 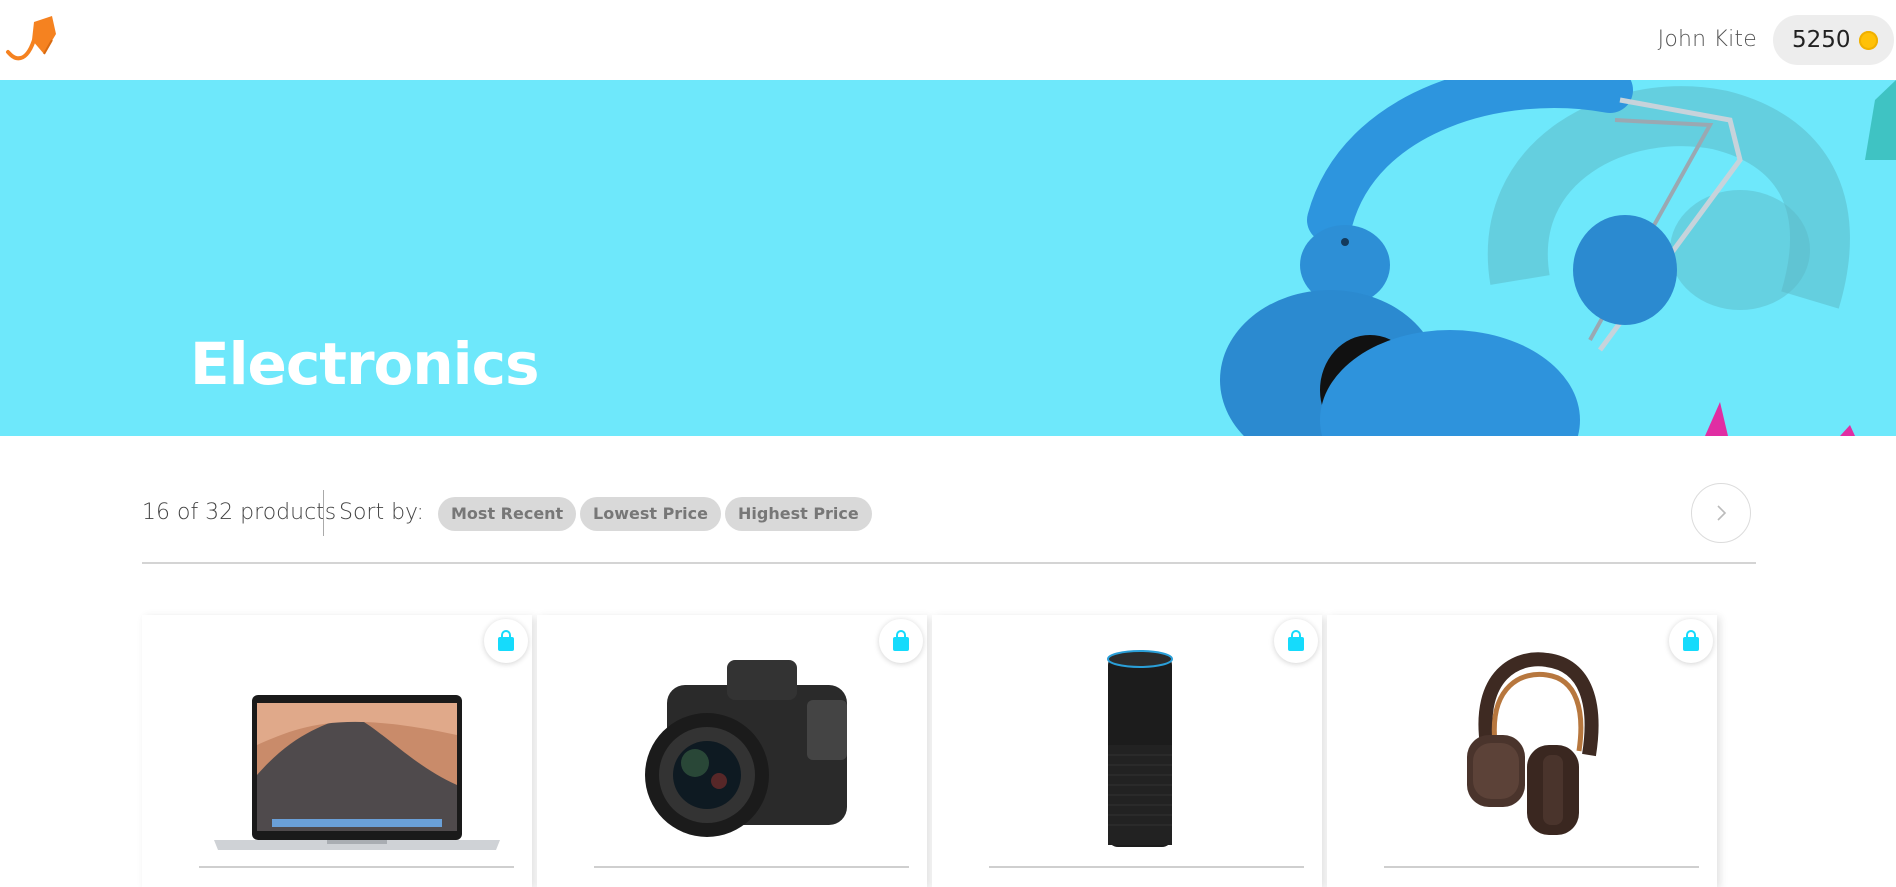 I want to click on toolbar-divider, so click(x=323, y=513).